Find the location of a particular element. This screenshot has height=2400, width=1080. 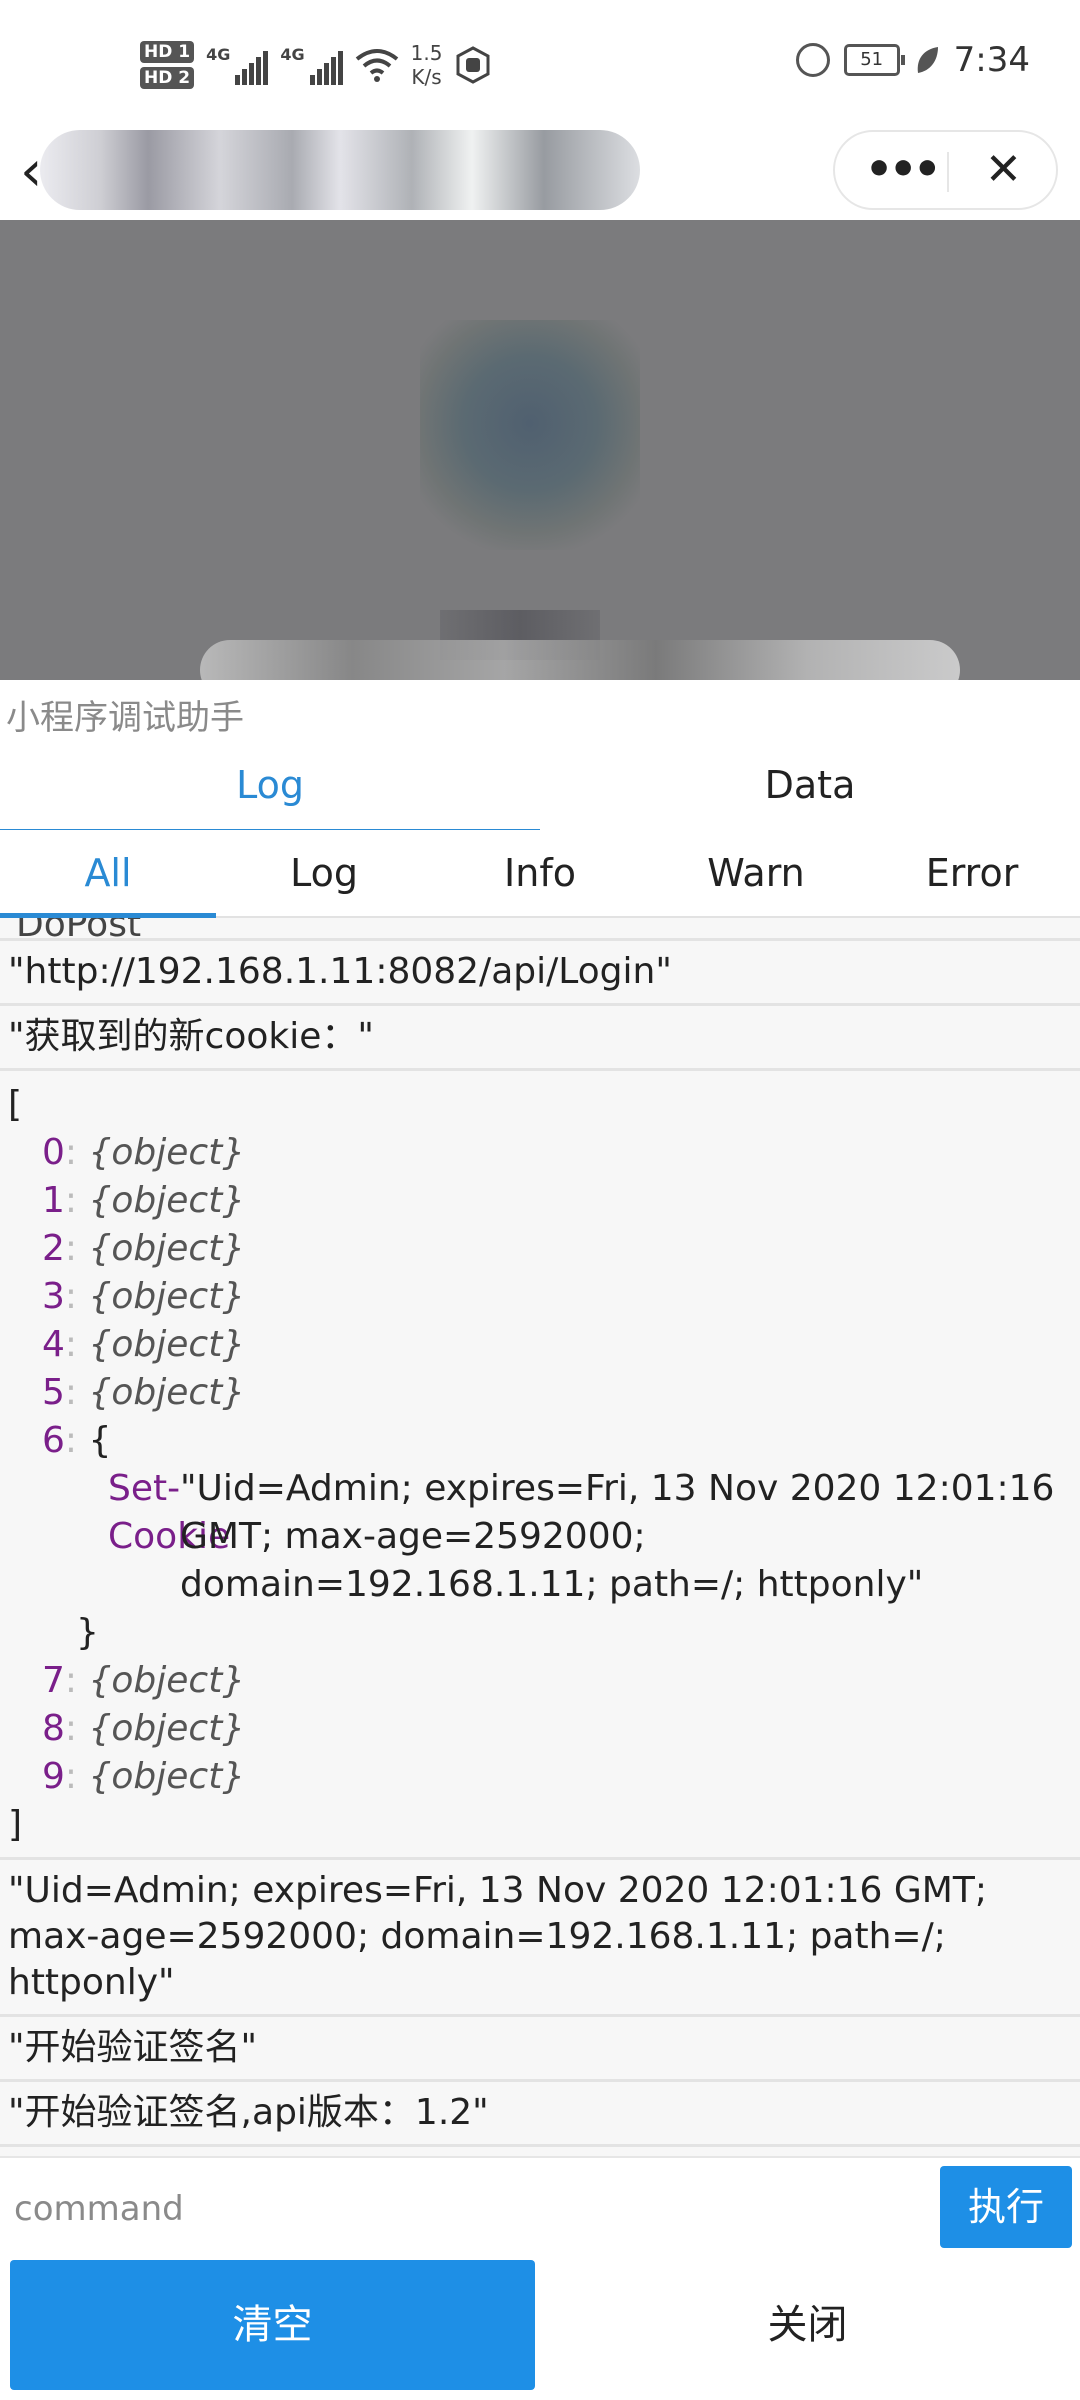

back-icon: ‹ is located at coordinates (31, 172).